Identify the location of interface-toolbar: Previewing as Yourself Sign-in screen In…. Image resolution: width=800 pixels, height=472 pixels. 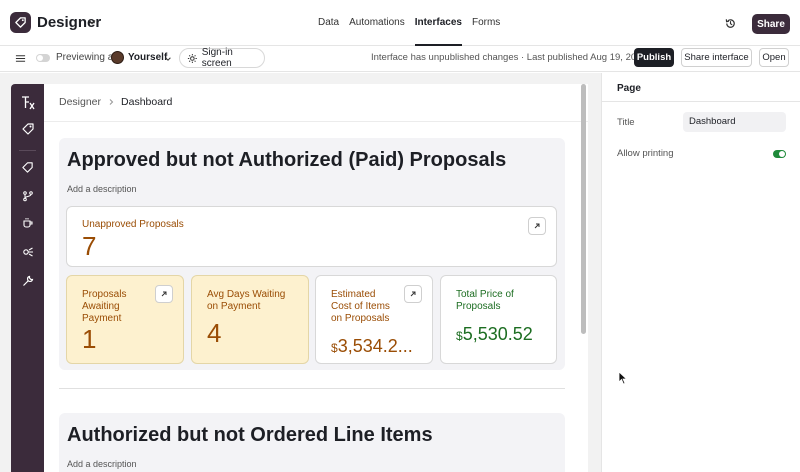
(400, 59).